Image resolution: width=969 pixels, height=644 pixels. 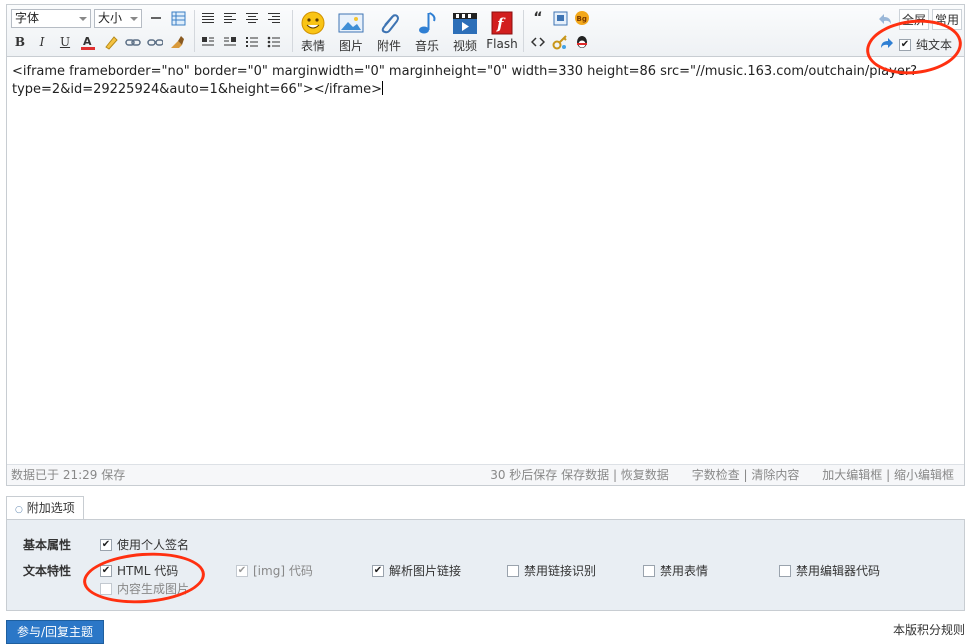 I want to click on image-button: 图片, so click(x=351, y=33).